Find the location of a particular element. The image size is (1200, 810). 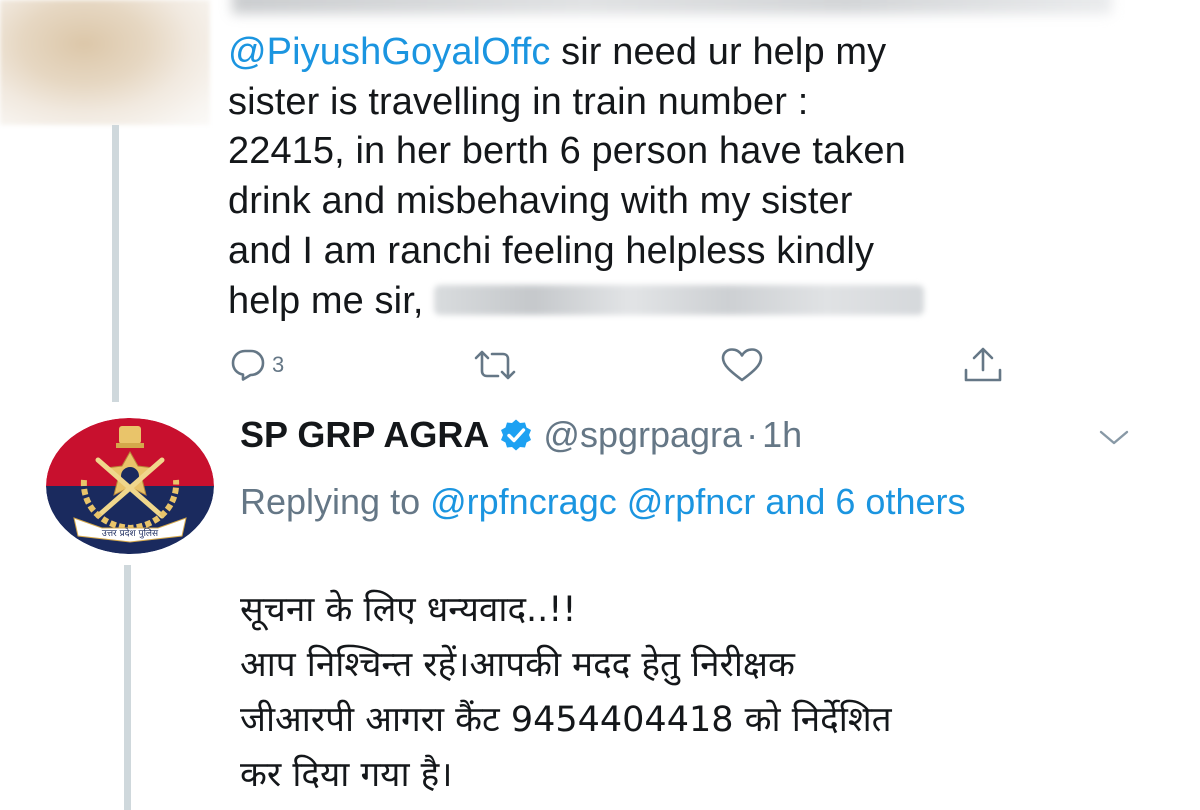

reply-others-link: and 6 others is located at coordinates (865, 501).